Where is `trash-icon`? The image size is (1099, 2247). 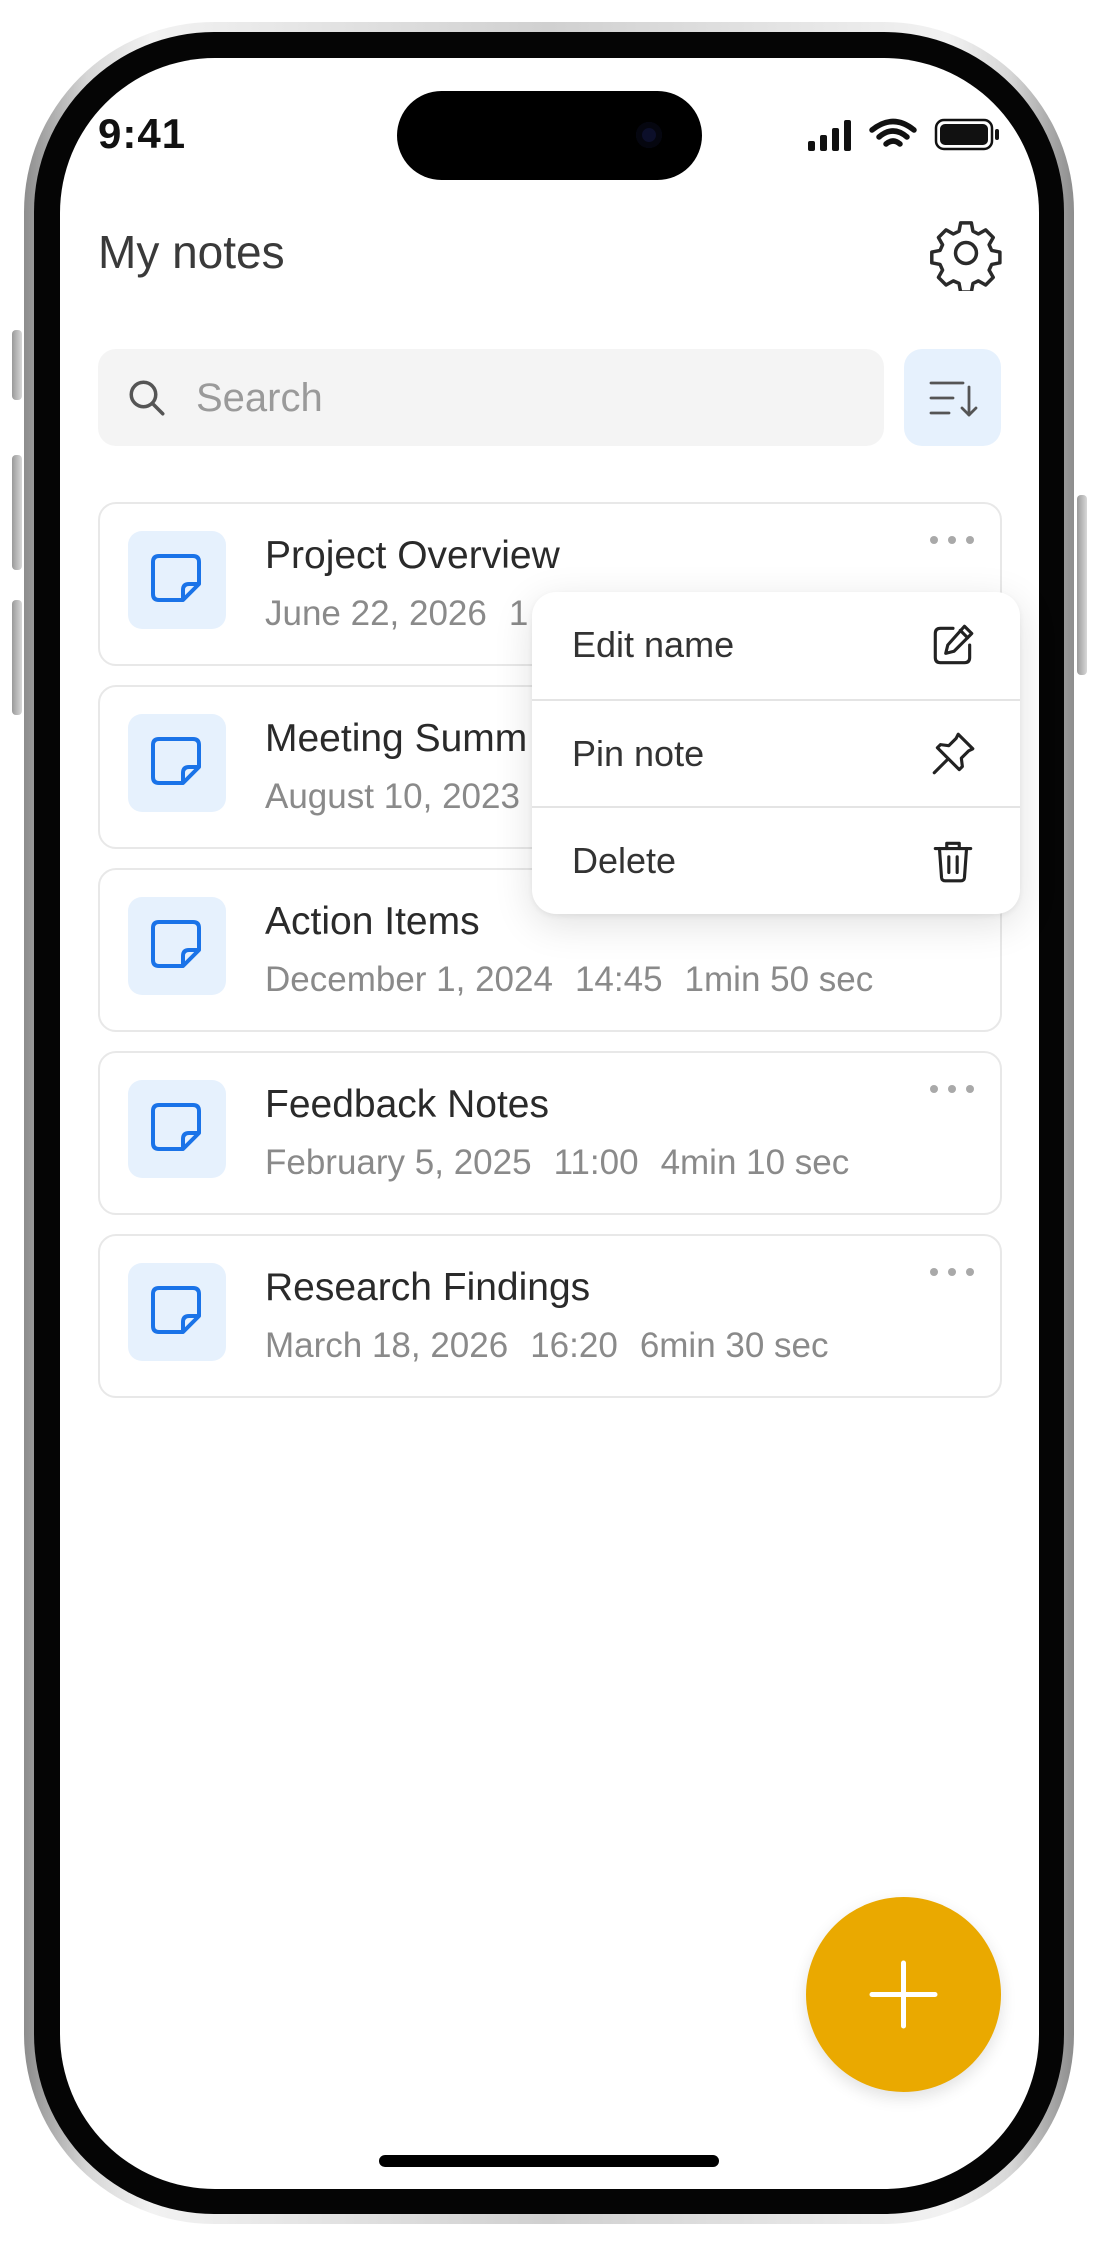 trash-icon is located at coordinates (953, 862).